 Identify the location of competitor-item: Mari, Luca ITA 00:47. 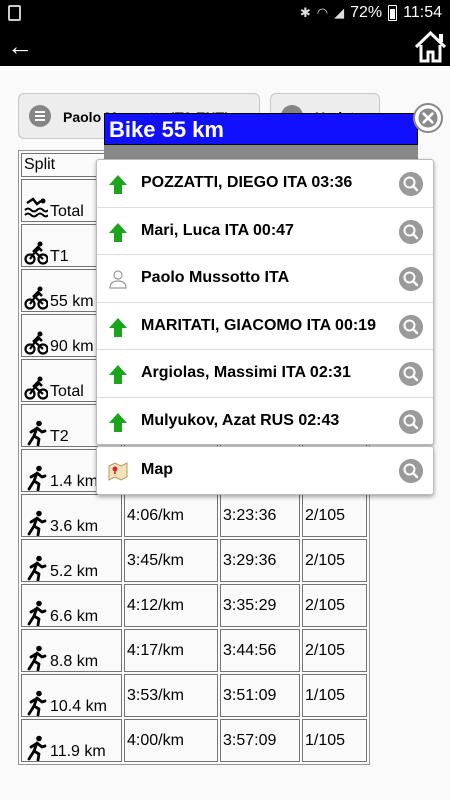
(265, 231).